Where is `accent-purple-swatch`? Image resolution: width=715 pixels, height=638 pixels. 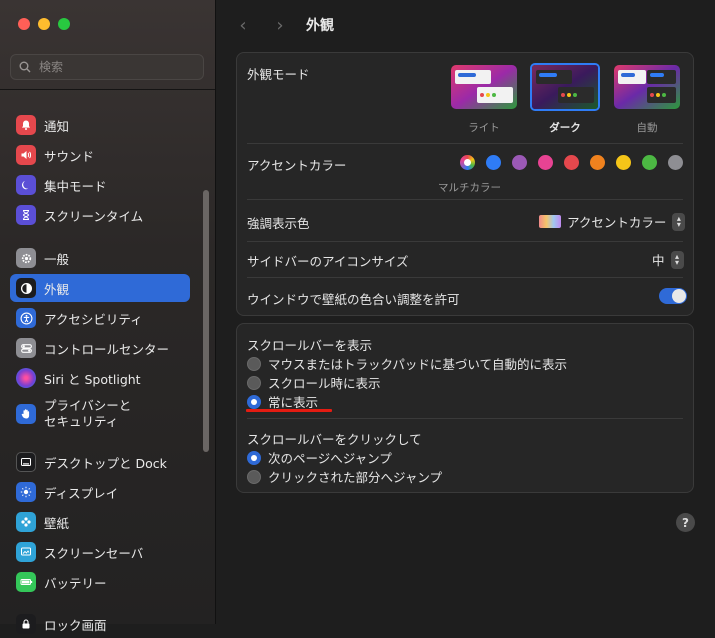 accent-purple-swatch is located at coordinates (519, 162).